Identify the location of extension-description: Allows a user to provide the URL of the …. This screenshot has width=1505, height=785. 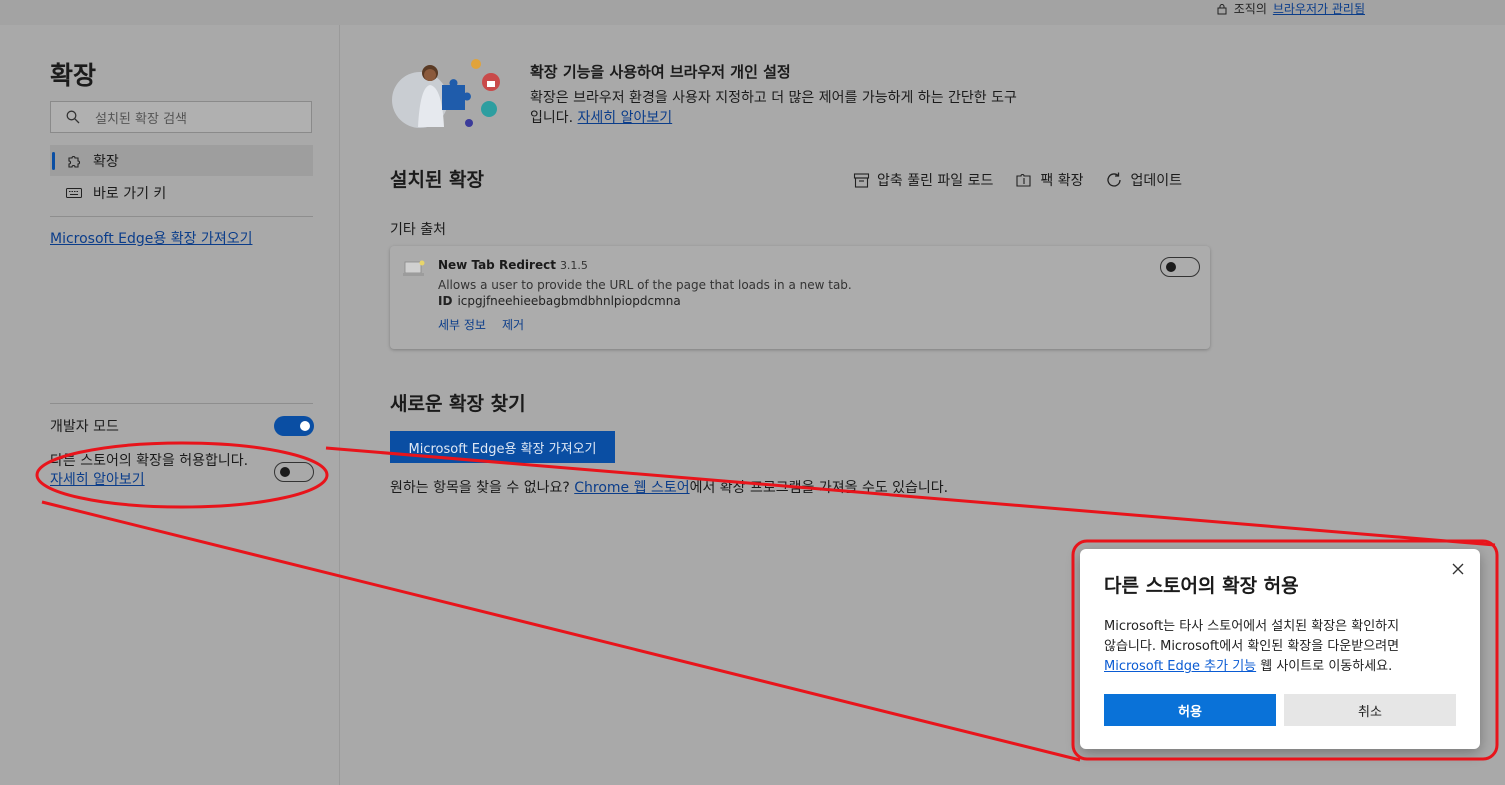
(645, 285).